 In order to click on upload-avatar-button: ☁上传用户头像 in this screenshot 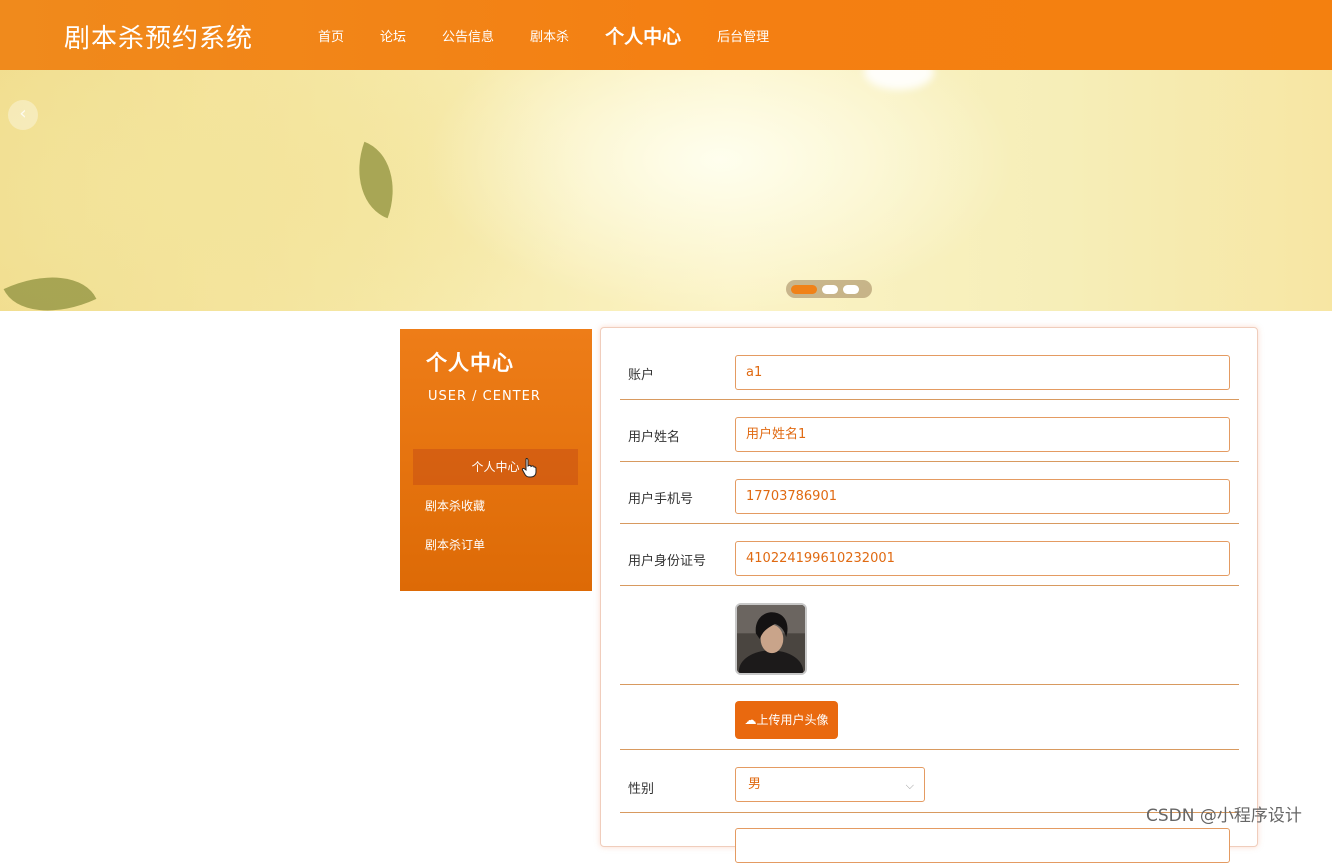, I will do `click(786, 720)`.